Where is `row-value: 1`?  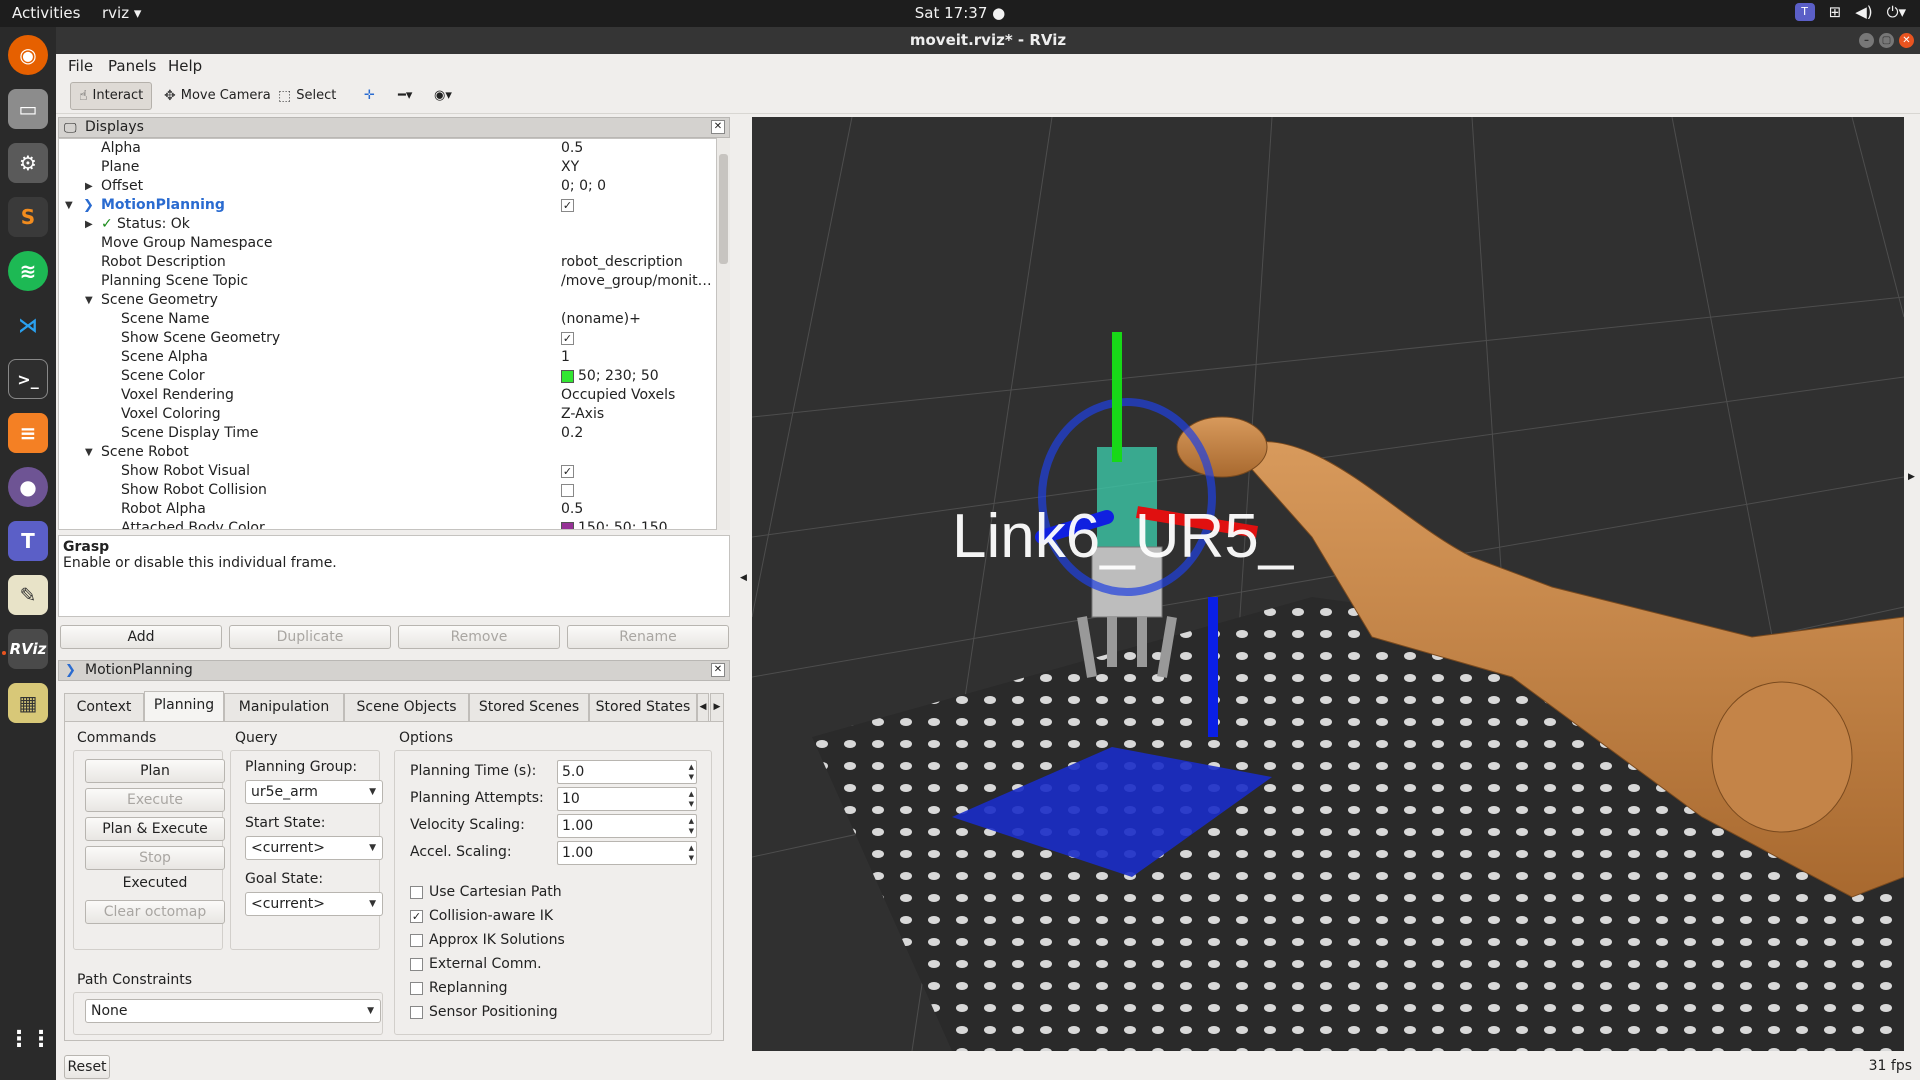 row-value: 1 is located at coordinates (565, 357).